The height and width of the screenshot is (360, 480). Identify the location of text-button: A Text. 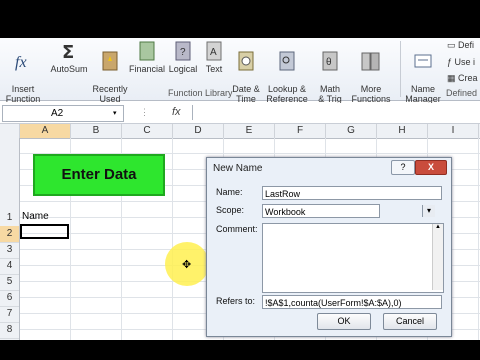
(214, 57).